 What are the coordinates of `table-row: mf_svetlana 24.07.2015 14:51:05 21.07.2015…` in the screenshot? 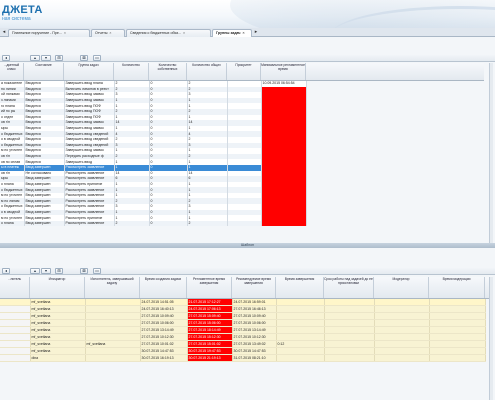 It's located at (243, 303).